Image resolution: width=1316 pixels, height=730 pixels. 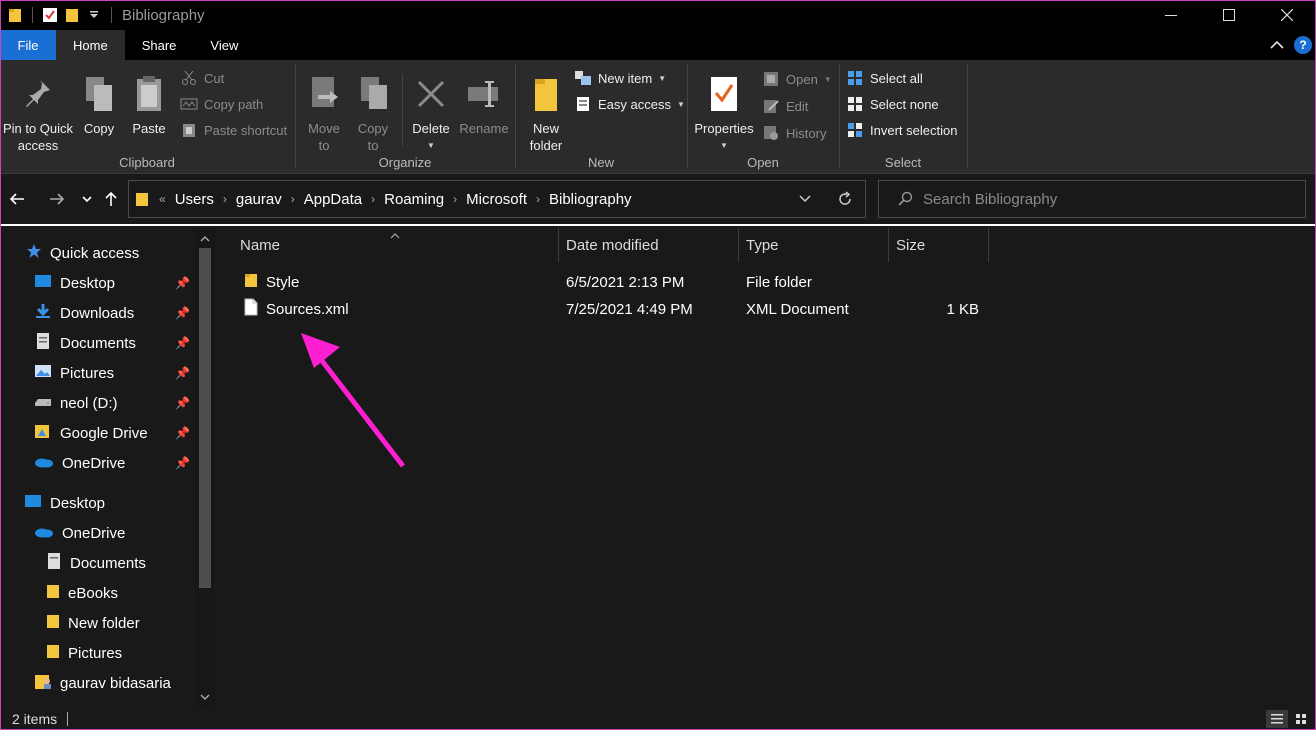 I want to click on nav-downloads: Downloads 📌, so click(x=112, y=313).